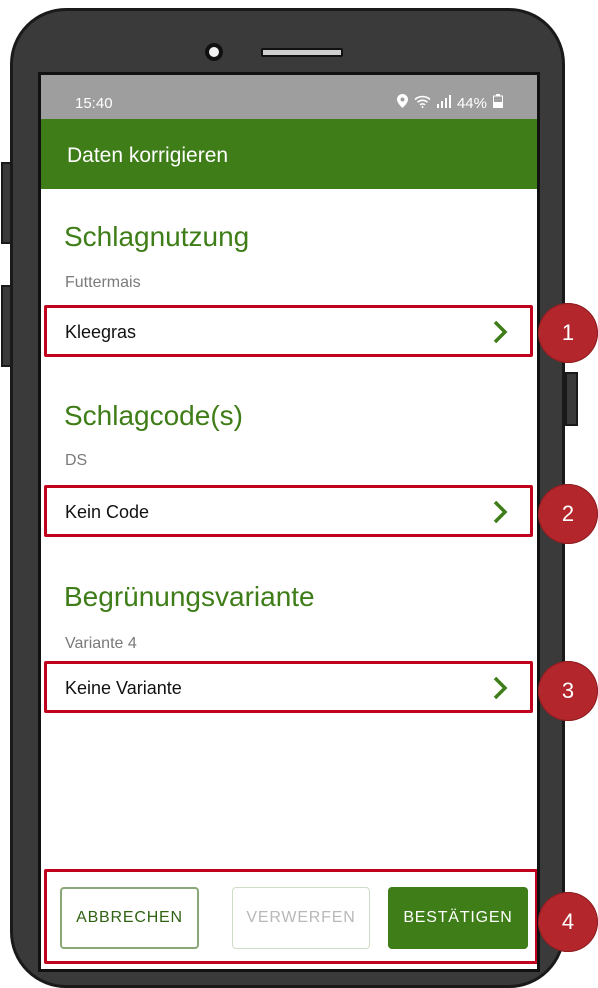 This screenshot has width=598, height=988. What do you see at coordinates (402, 103) in the screenshot?
I see `location-icon` at bounding box center [402, 103].